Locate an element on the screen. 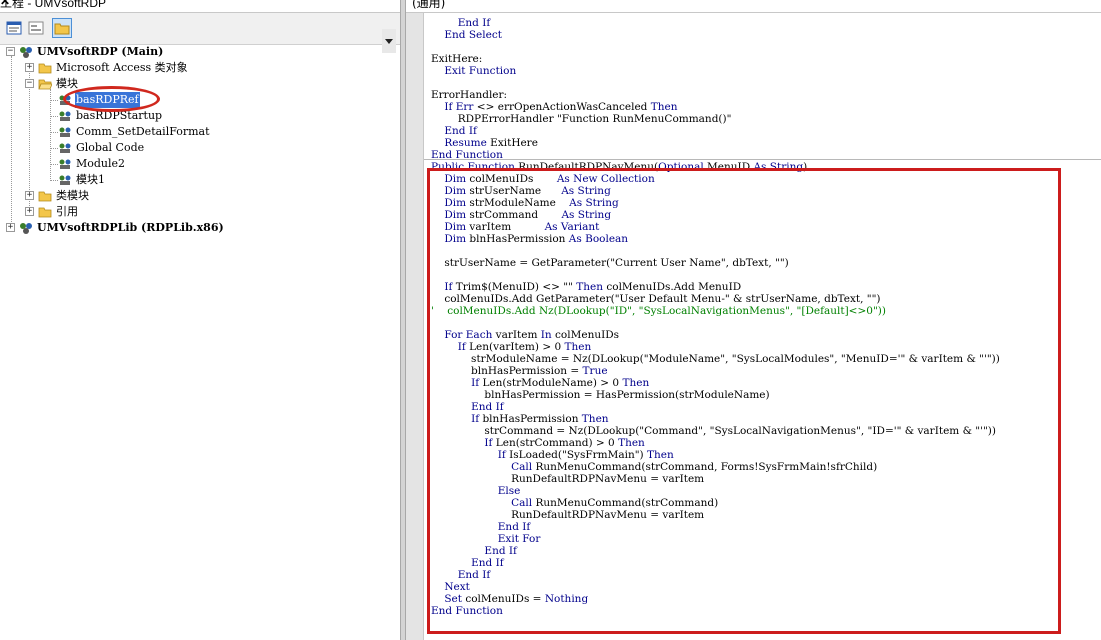  code-line: Set colMenuIDs = Nothing is located at coordinates (516, 599).